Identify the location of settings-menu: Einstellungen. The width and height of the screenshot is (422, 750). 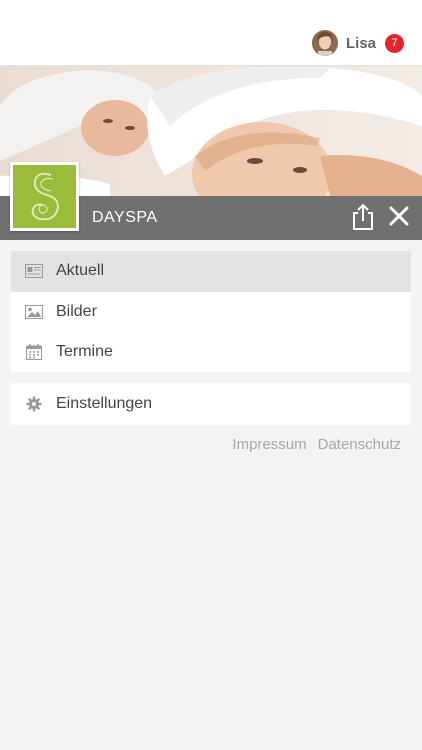
(211, 404).